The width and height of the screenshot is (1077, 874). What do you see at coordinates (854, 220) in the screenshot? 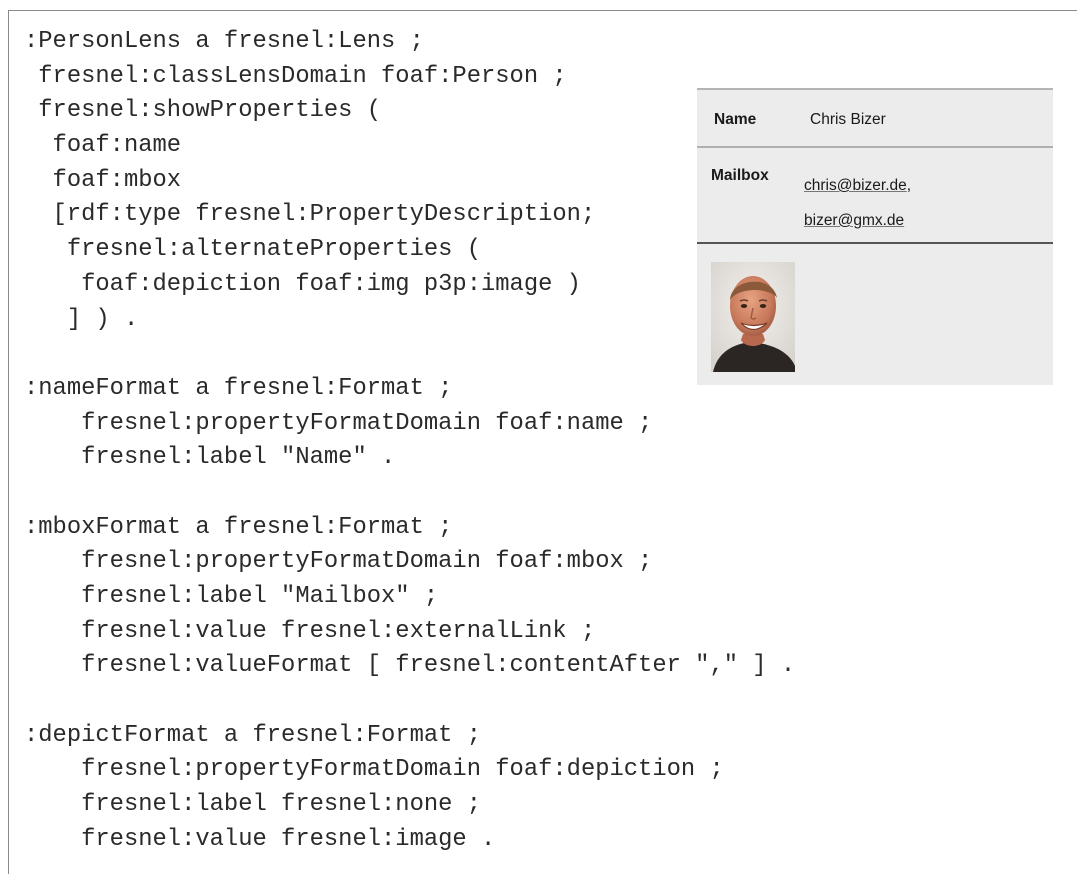
I see `mailbox-link-2: bizer@gmx.de` at bounding box center [854, 220].